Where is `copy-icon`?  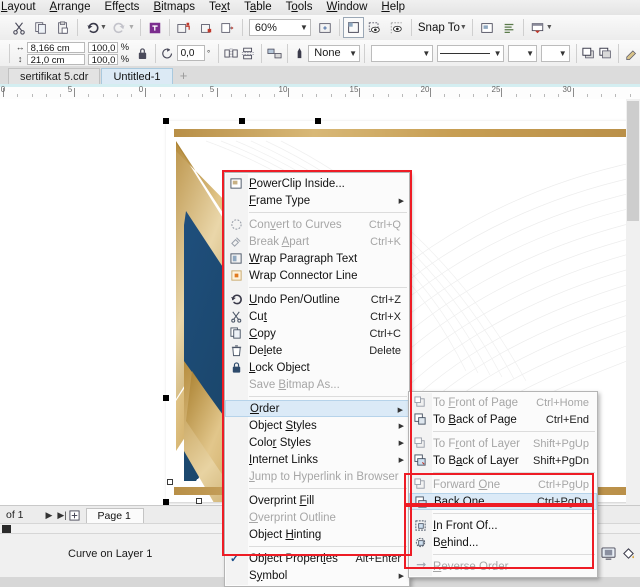 copy-icon is located at coordinates (41, 27).